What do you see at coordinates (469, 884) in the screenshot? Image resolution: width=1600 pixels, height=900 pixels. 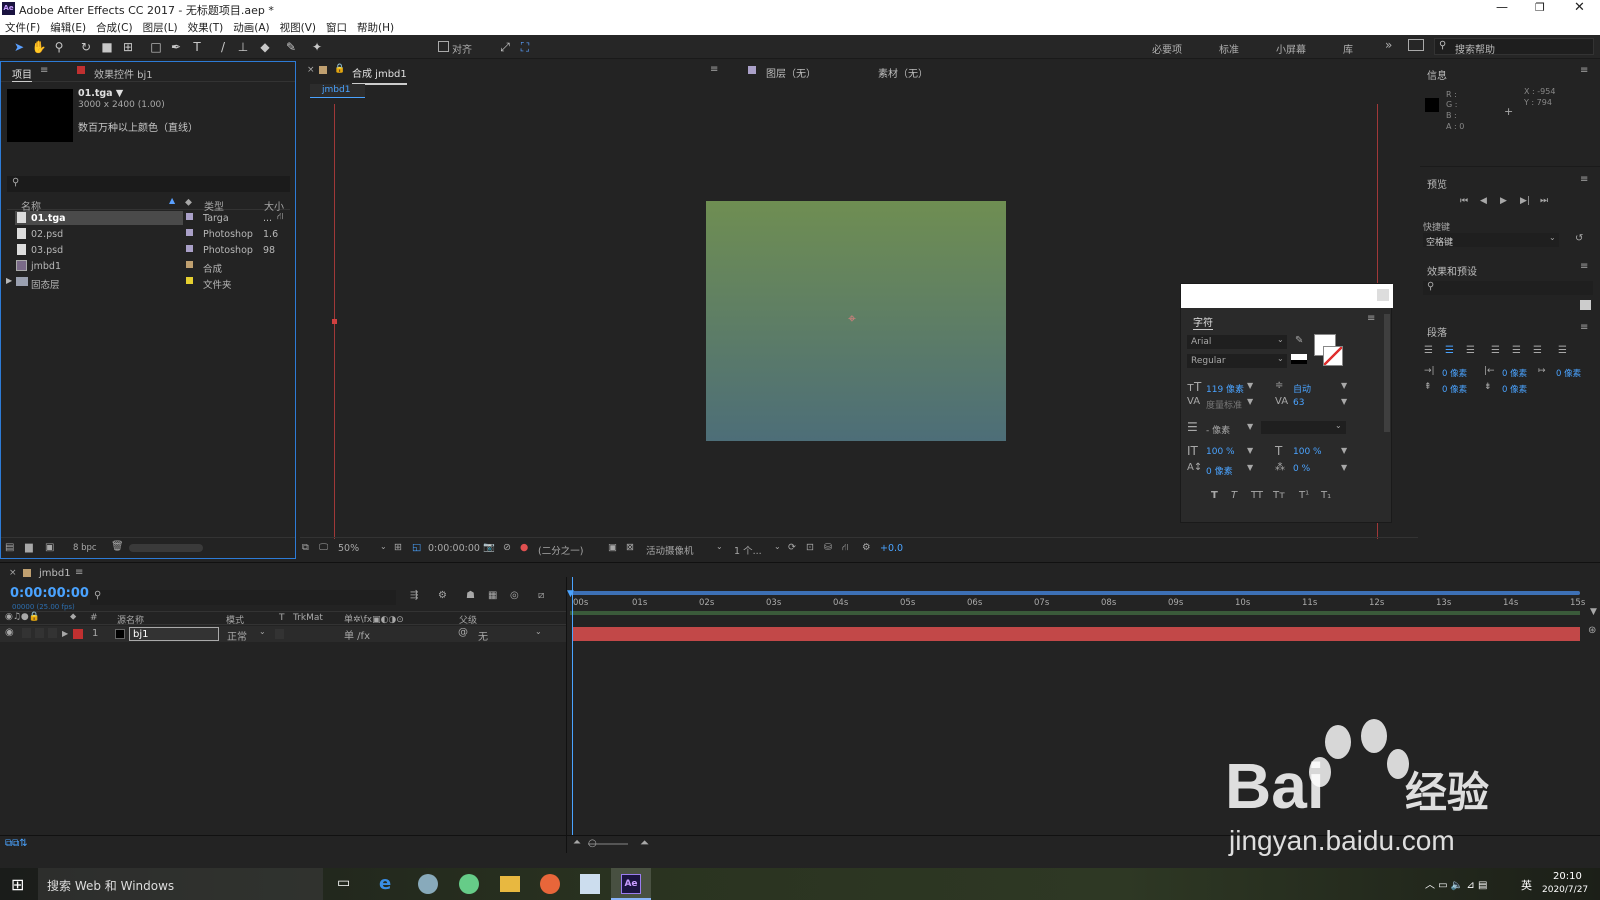 I see `browser-icon` at bounding box center [469, 884].